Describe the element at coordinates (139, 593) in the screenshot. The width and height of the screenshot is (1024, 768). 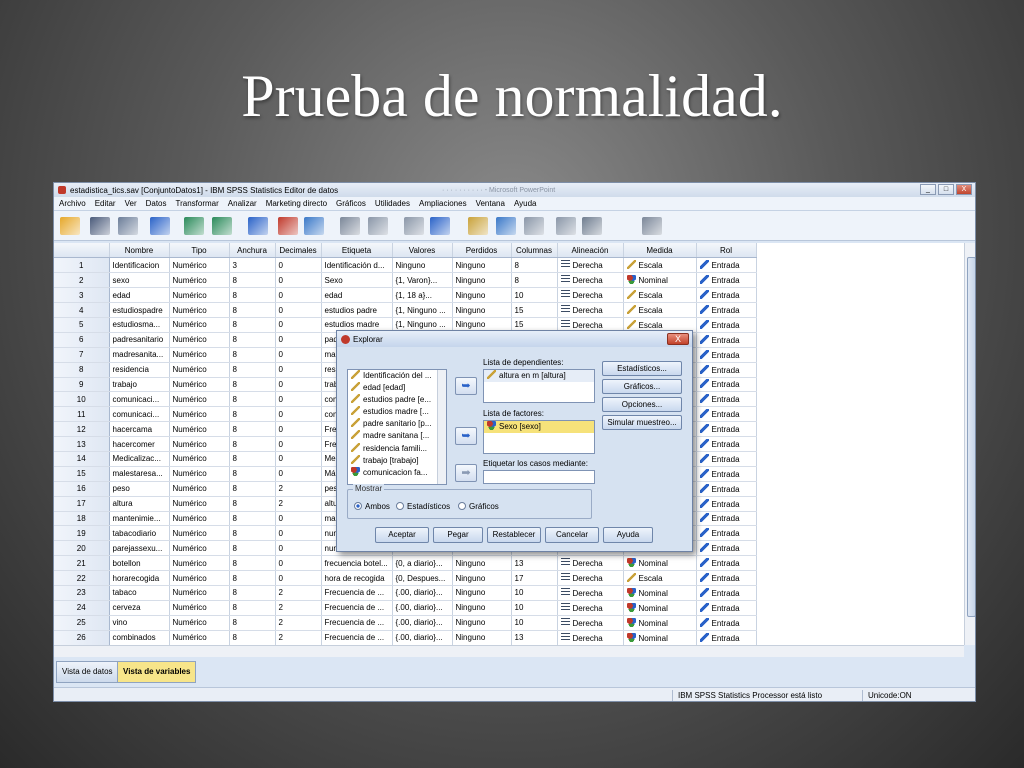
I see `cell-nombre: tabaco` at that location.